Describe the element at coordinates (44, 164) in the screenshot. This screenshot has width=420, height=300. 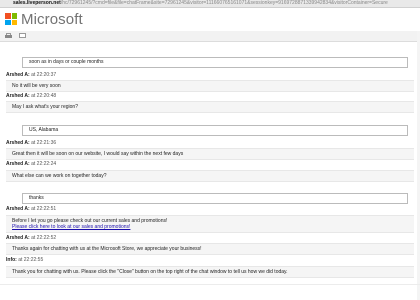
I see `timestamp: at 22:22:24` at that location.